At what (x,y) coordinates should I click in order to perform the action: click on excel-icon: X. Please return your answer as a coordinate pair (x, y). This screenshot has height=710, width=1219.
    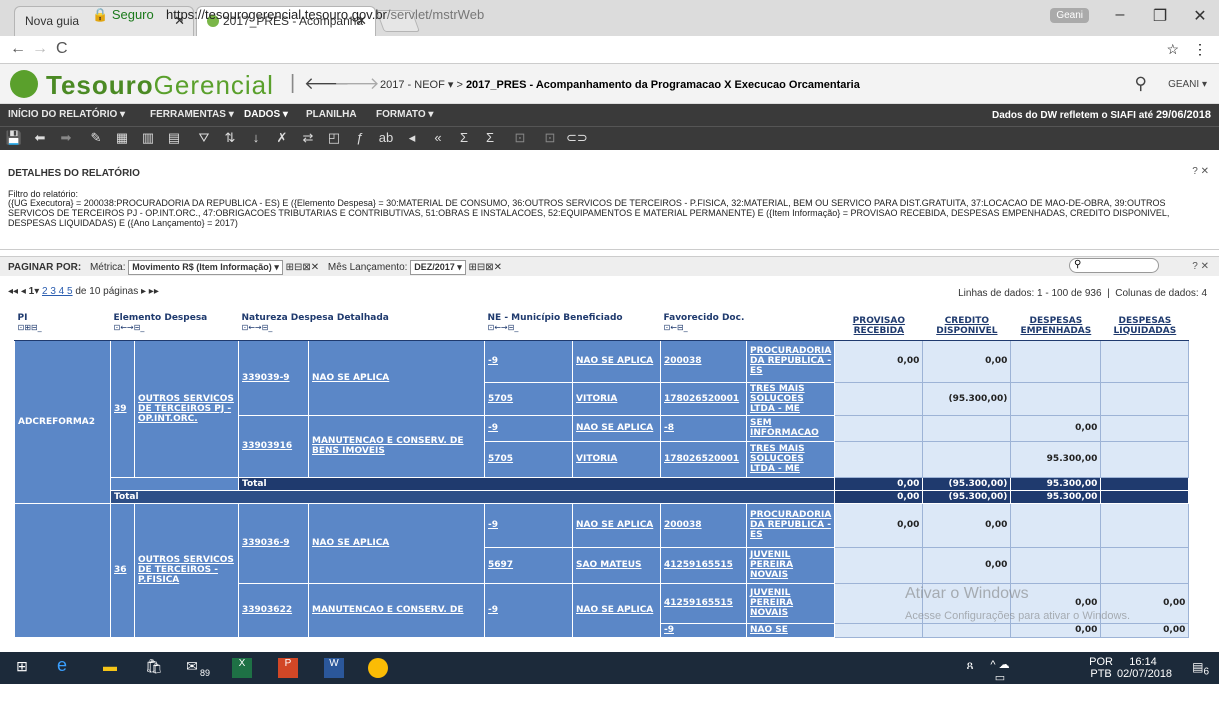
    Looking at the image, I should click on (242, 668).